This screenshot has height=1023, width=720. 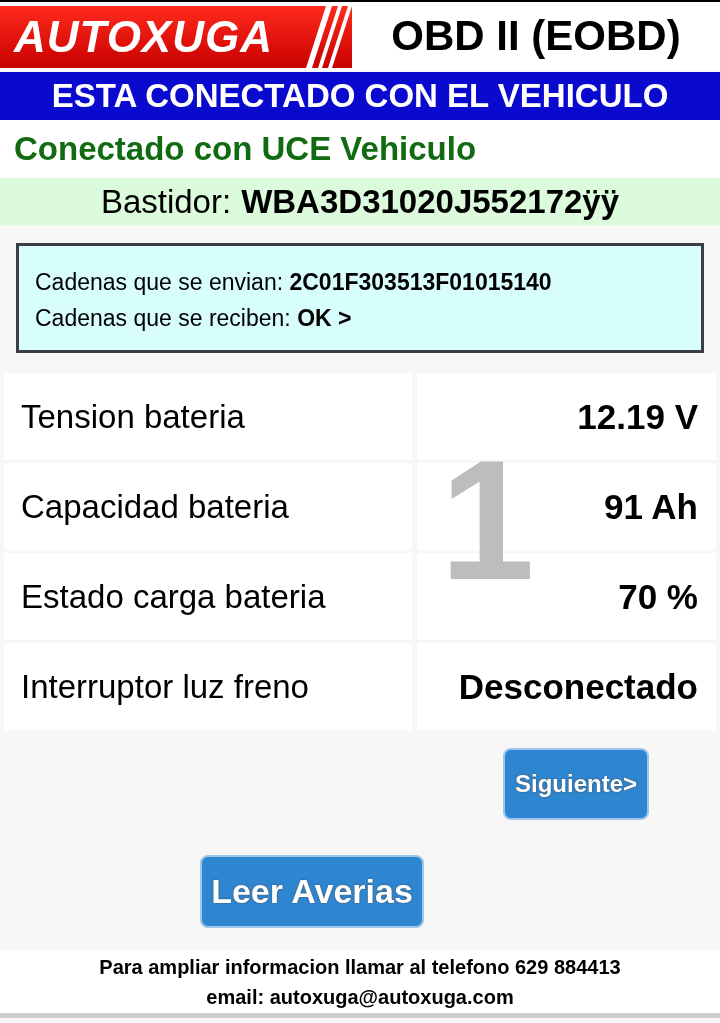 I want to click on table-cell: Capacidad bateria, so click(x=208, y=506).